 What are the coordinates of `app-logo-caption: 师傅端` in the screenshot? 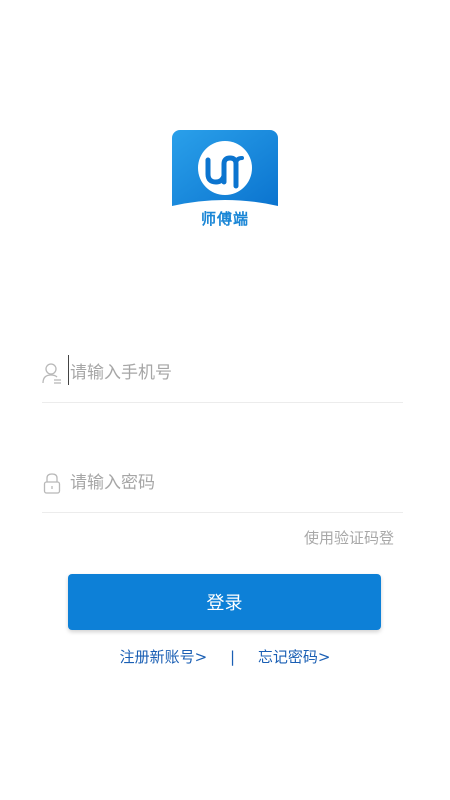 It's located at (224, 219).